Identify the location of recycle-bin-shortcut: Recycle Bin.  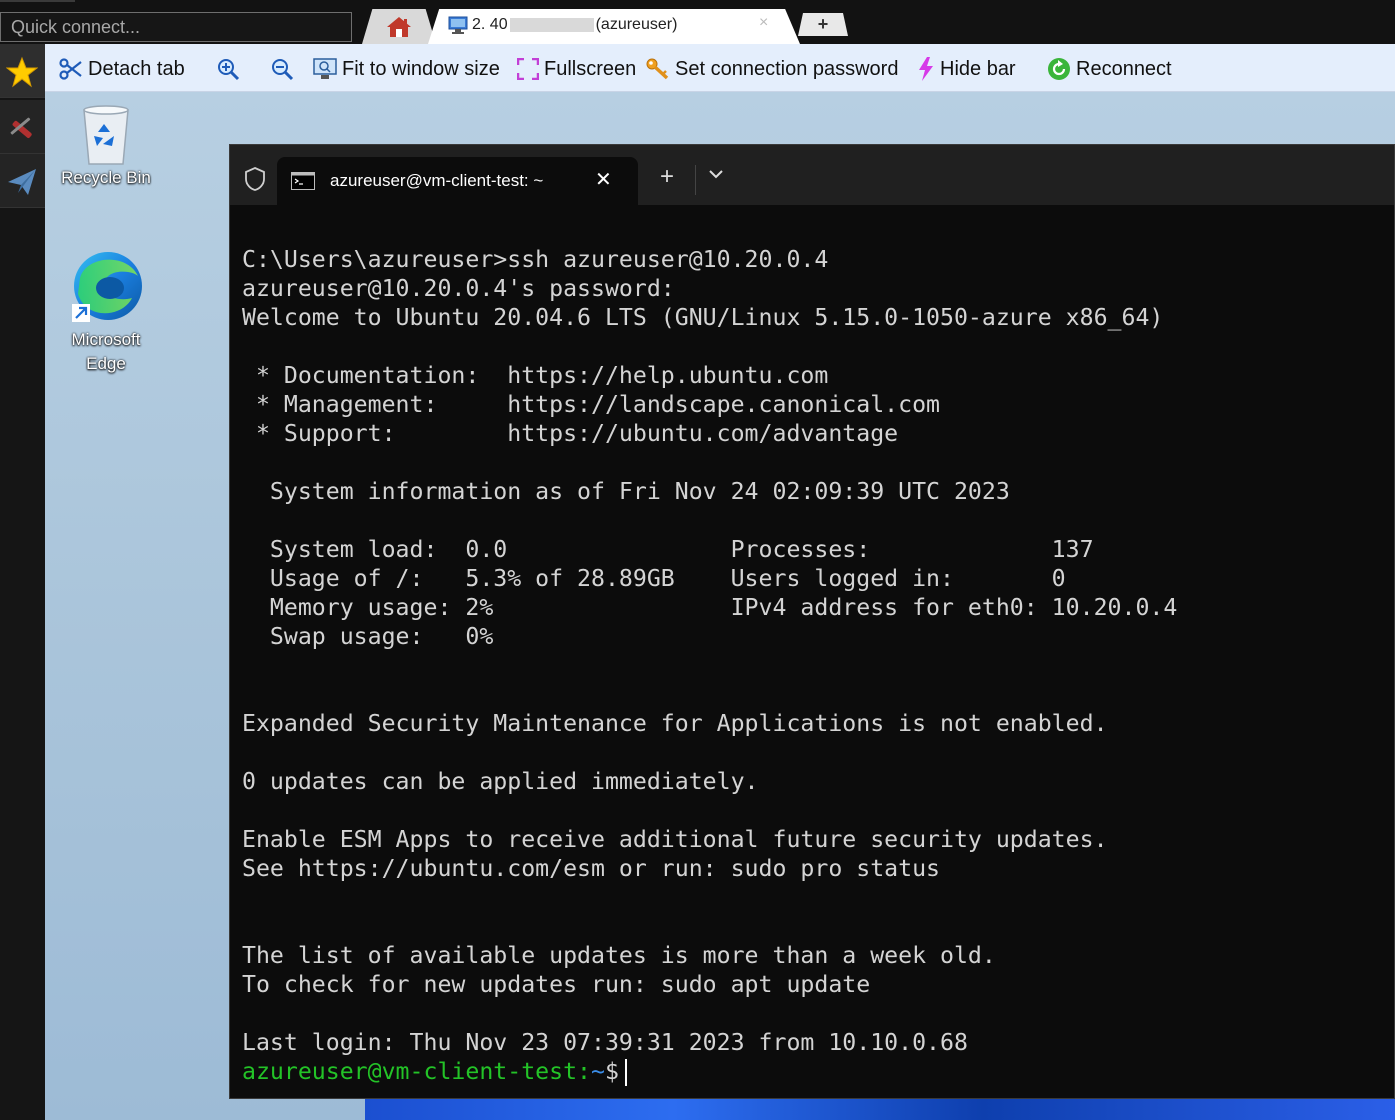
(106, 146).